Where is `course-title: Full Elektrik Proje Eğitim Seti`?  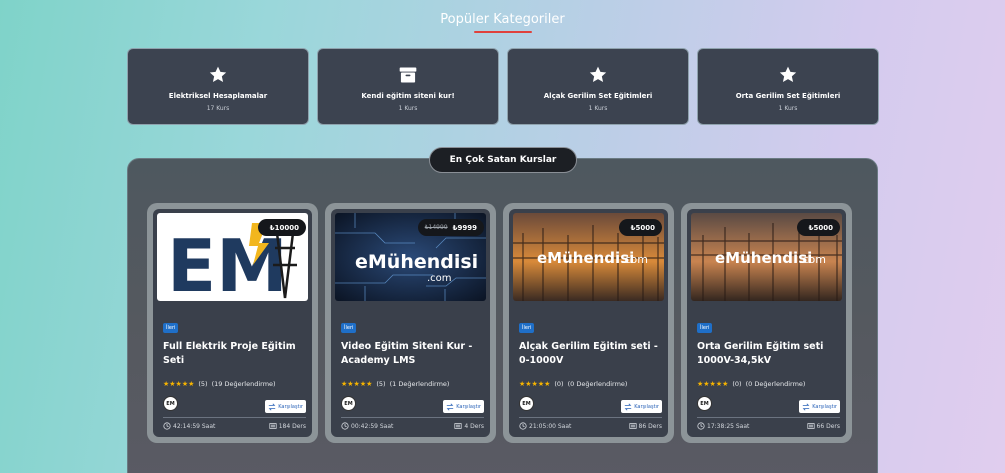 course-title: Full Elektrik Proje Eğitim Seti is located at coordinates (234, 354).